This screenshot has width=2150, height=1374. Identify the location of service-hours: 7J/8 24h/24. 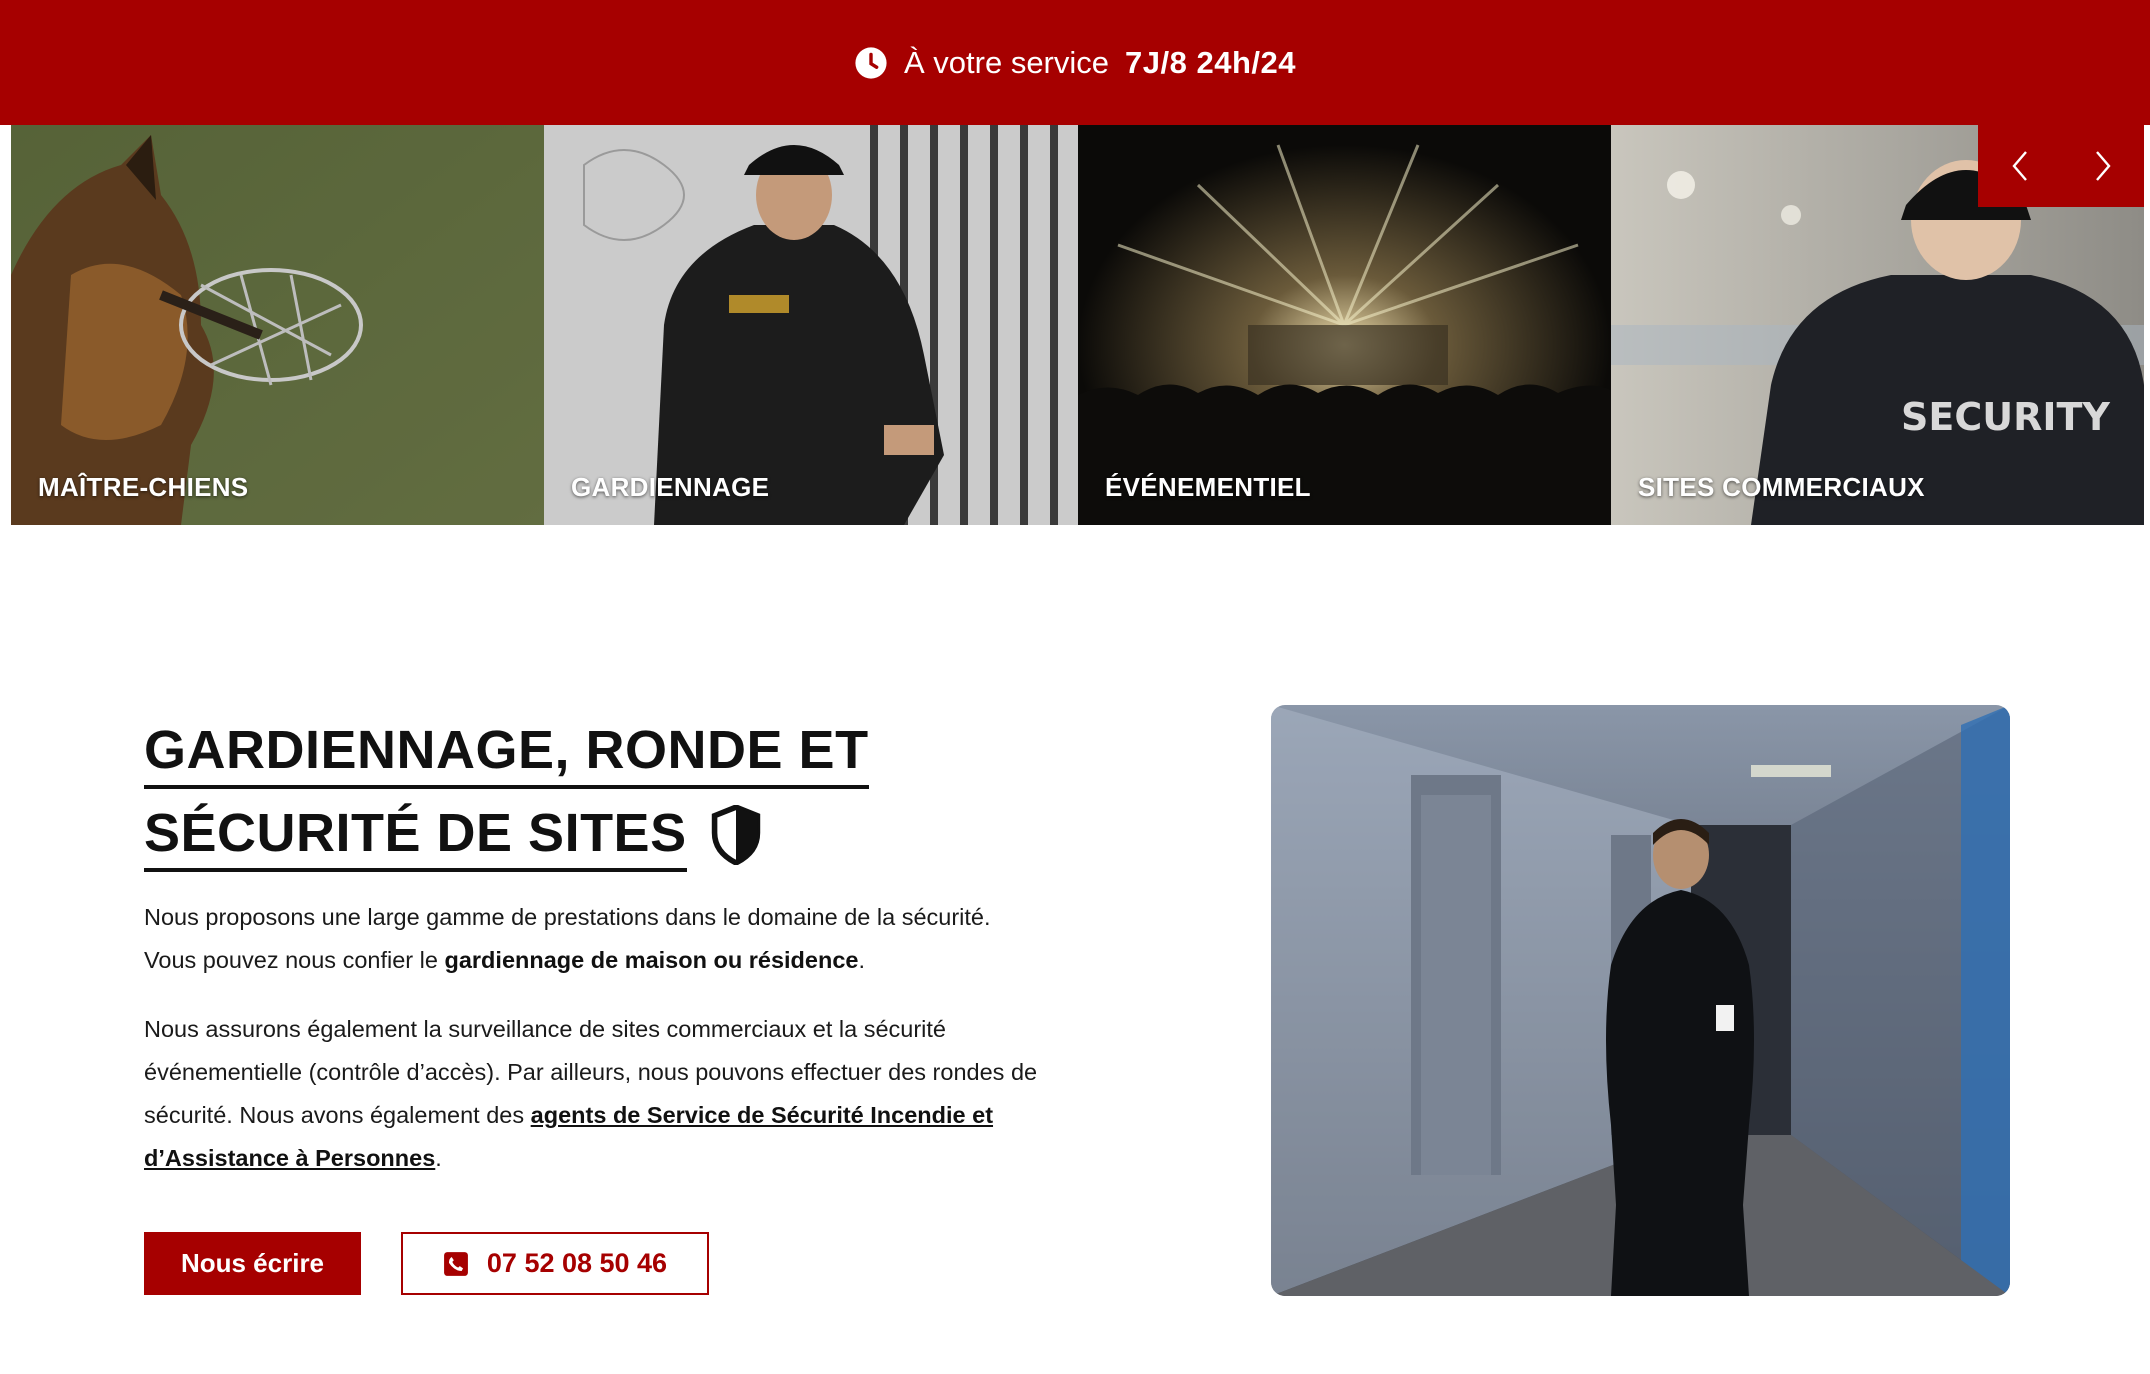
(1210, 62).